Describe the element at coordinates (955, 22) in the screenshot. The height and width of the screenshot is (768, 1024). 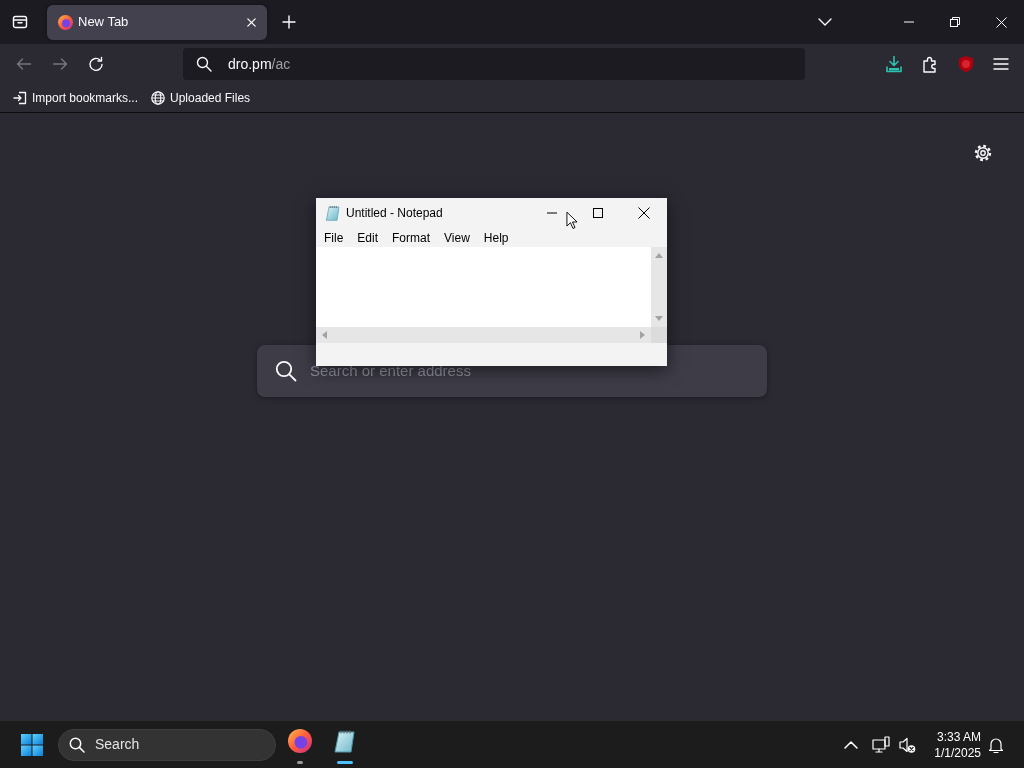
I see `restore-icon` at that location.